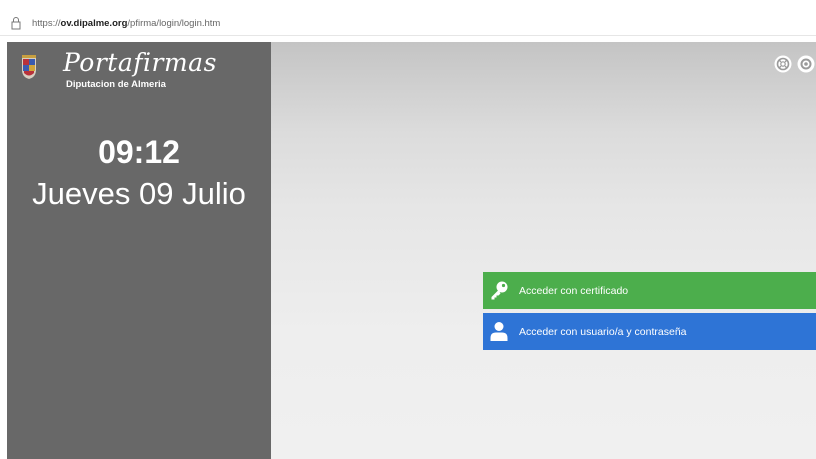 The width and height of the screenshot is (816, 459). What do you see at coordinates (795, 64) in the screenshot?
I see `header-icons` at bounding box center [795, 64].